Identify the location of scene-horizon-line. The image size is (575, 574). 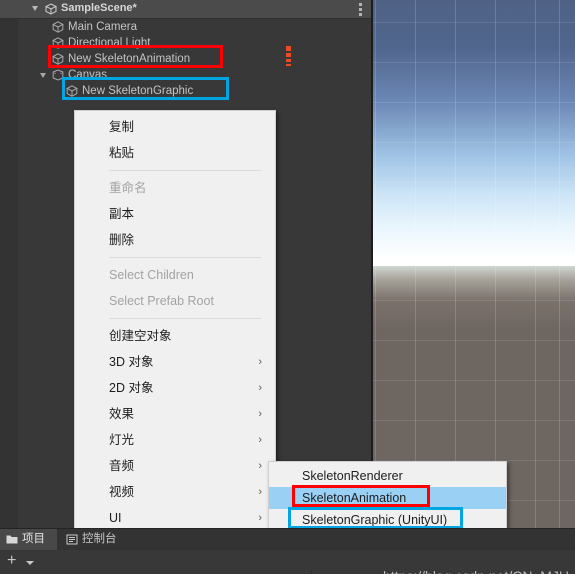
(474, 265).